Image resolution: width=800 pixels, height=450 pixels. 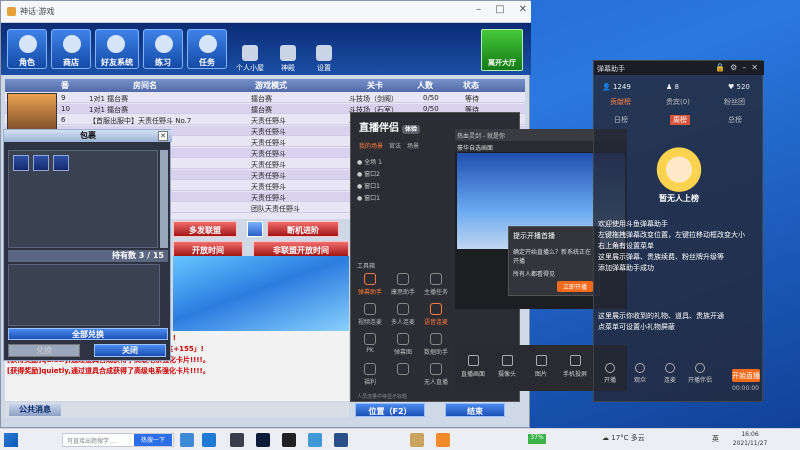 What do you see at coordinates (324, 68) in the screenshot?
I see `settings-label: 设置` at bounding box center [324, 68].